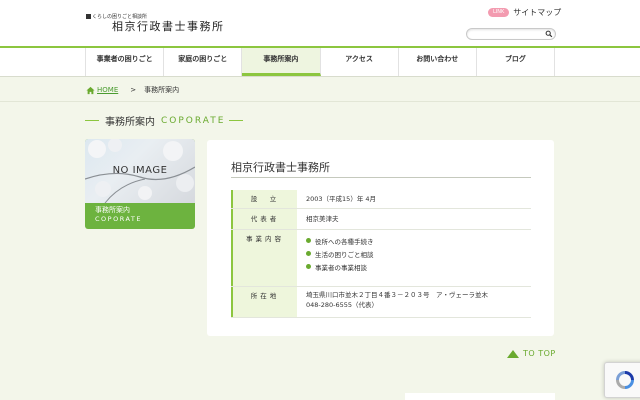 This screenshot has width=640, height=400. I want to click on recaptcha-badge, so click(622, 380).